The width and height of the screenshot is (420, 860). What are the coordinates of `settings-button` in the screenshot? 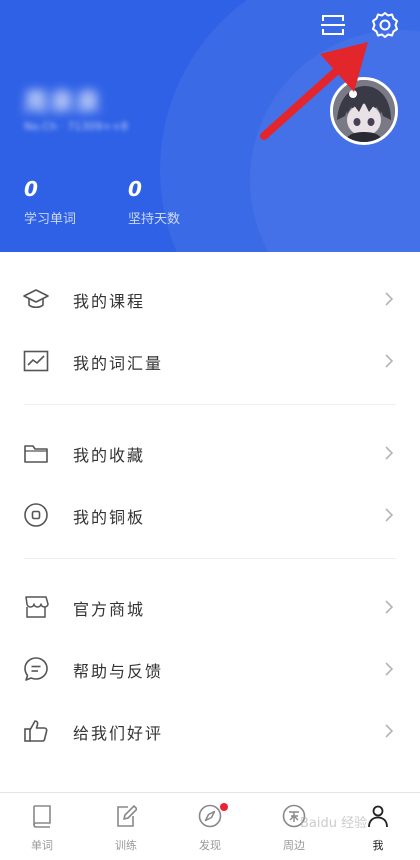 It's located at (385, 25).